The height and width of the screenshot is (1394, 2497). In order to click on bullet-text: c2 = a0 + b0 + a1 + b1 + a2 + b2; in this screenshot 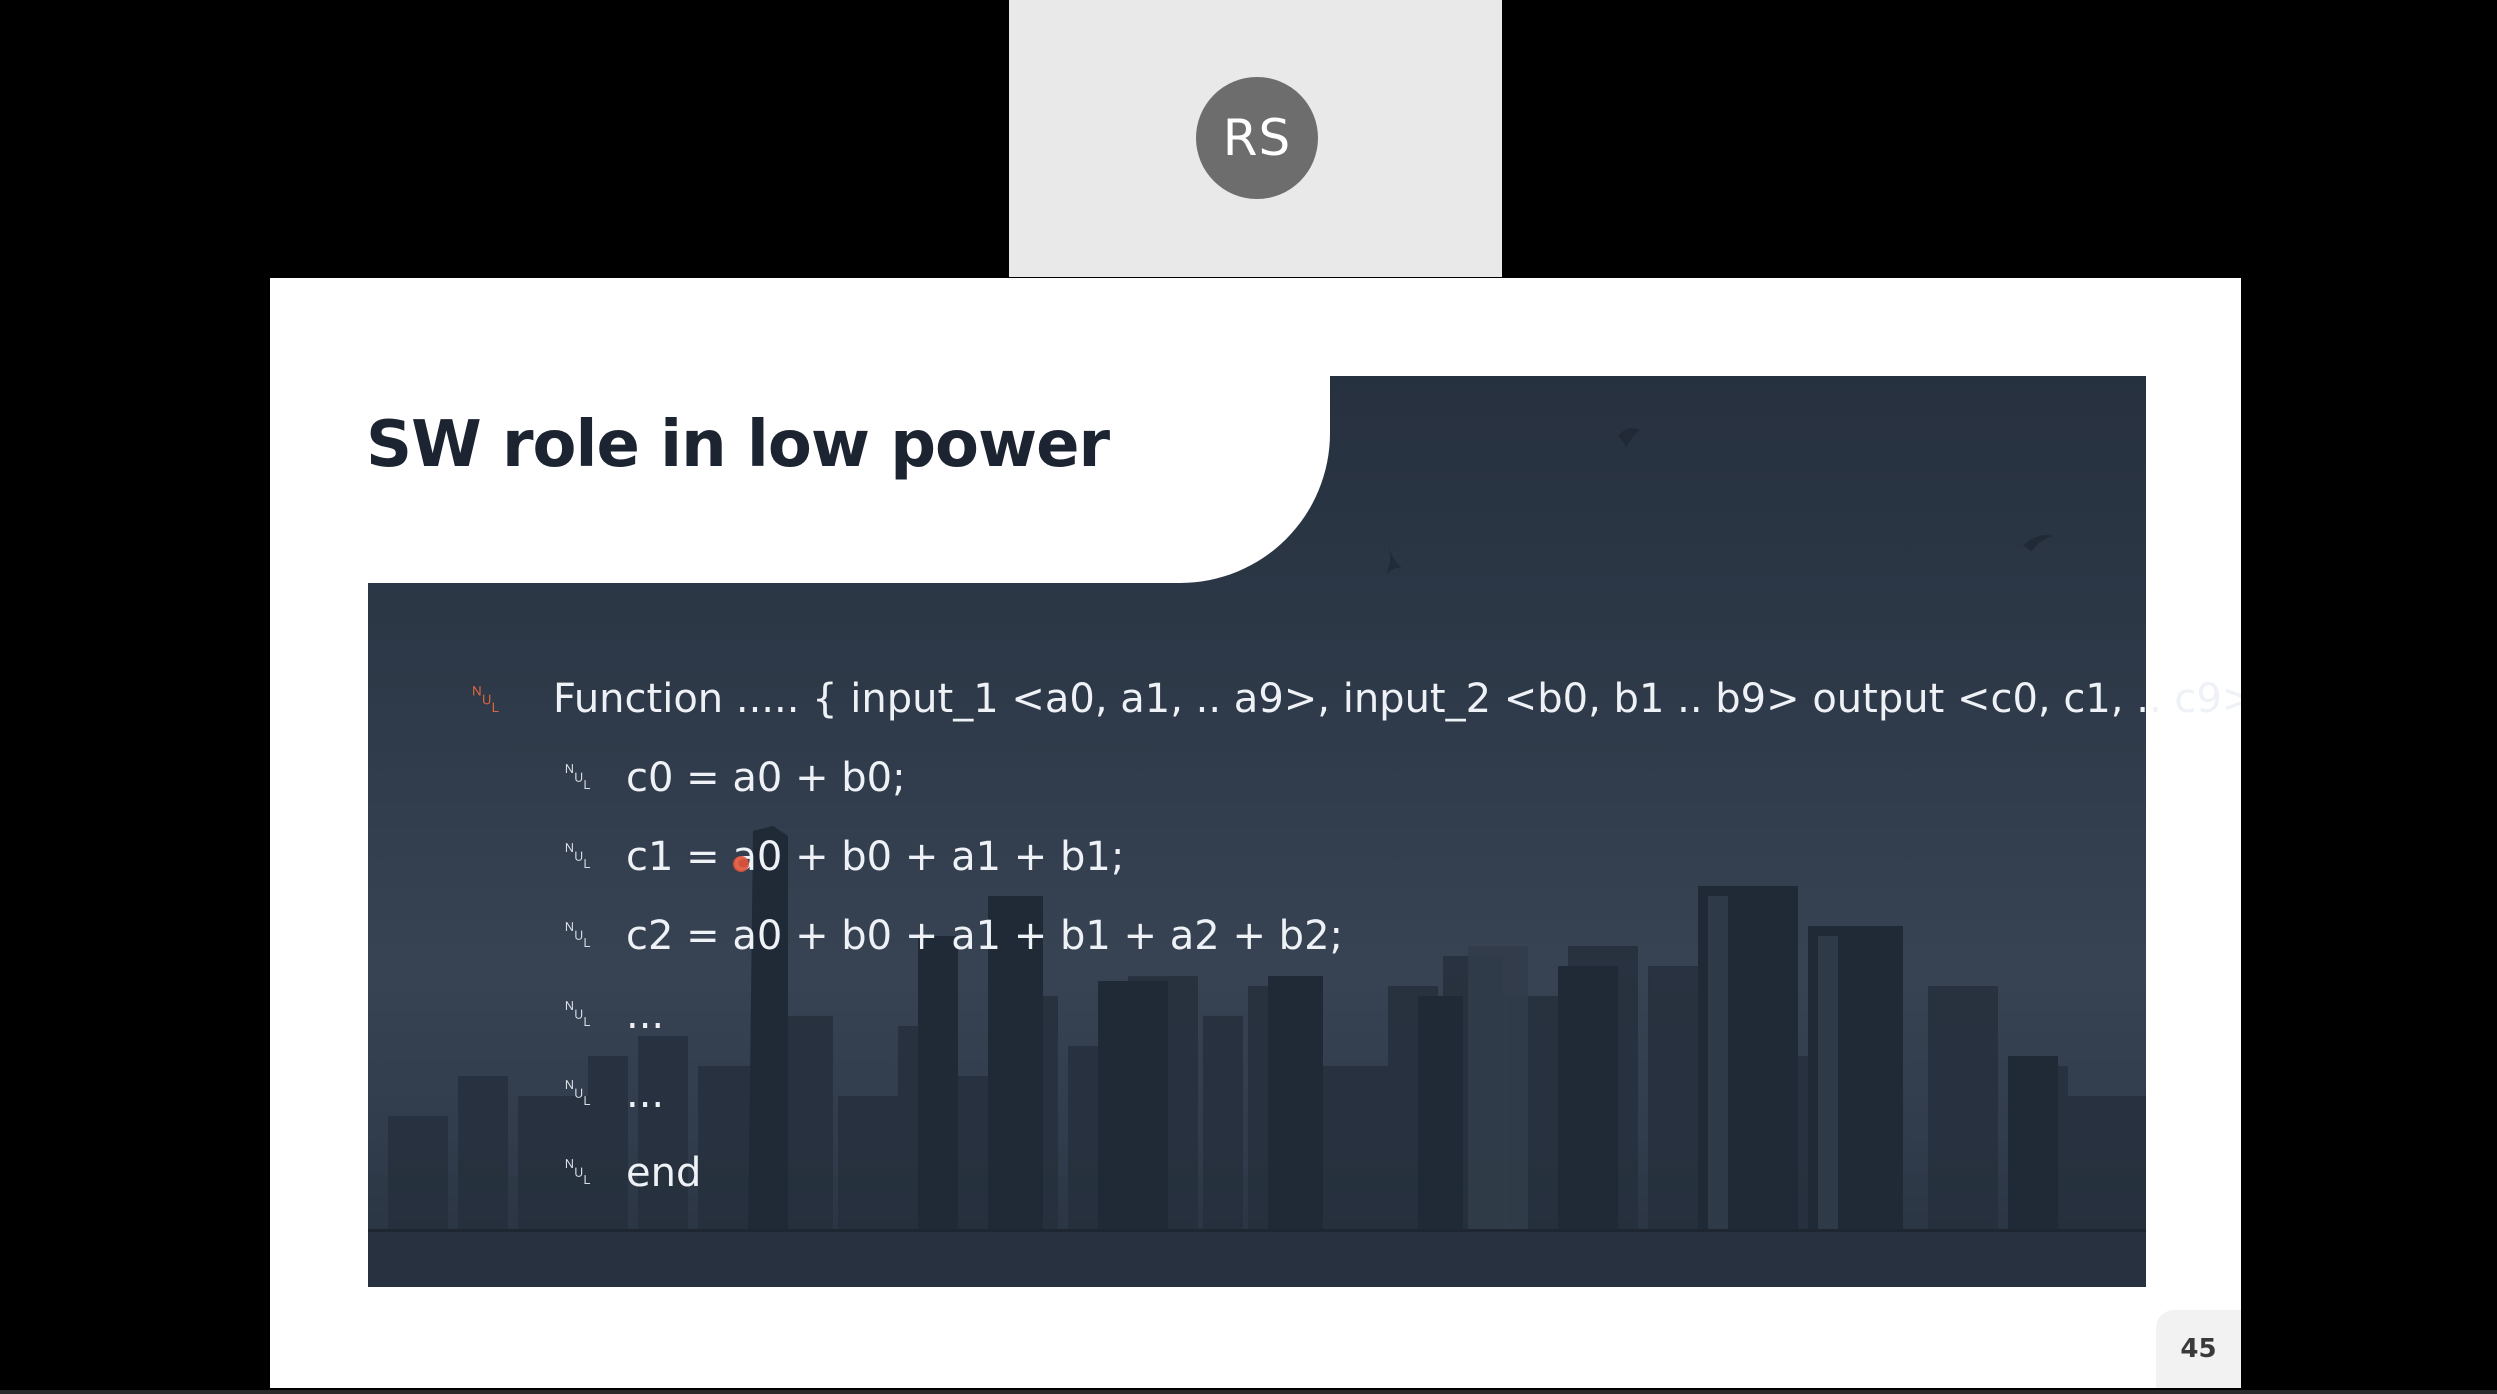, I will do `click(984, 936)`.